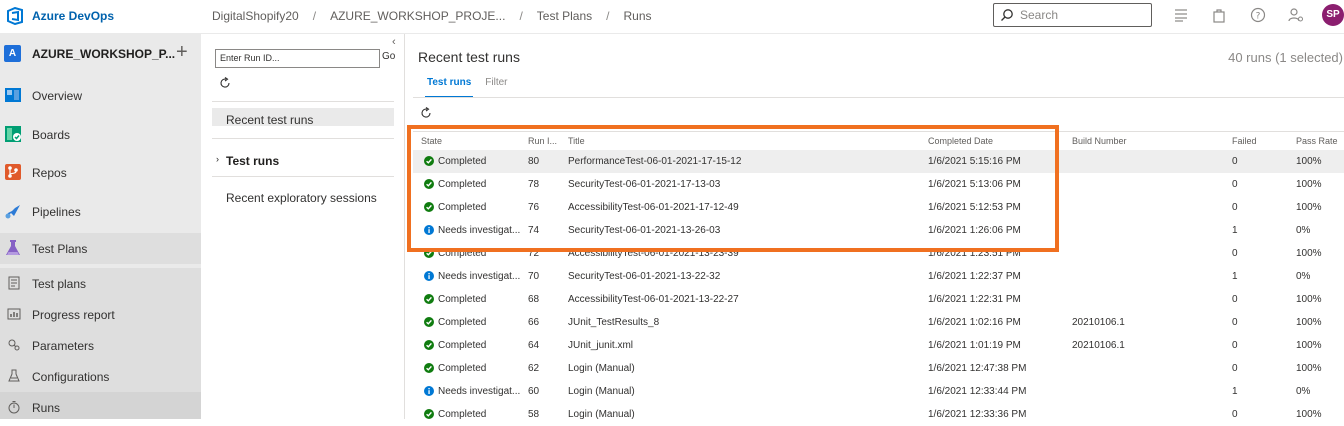 This screenshot has height=426, width=1344. Describe the element at coordinates (14, 314) in the screenshot. I see `progress-report-icon` at that location.